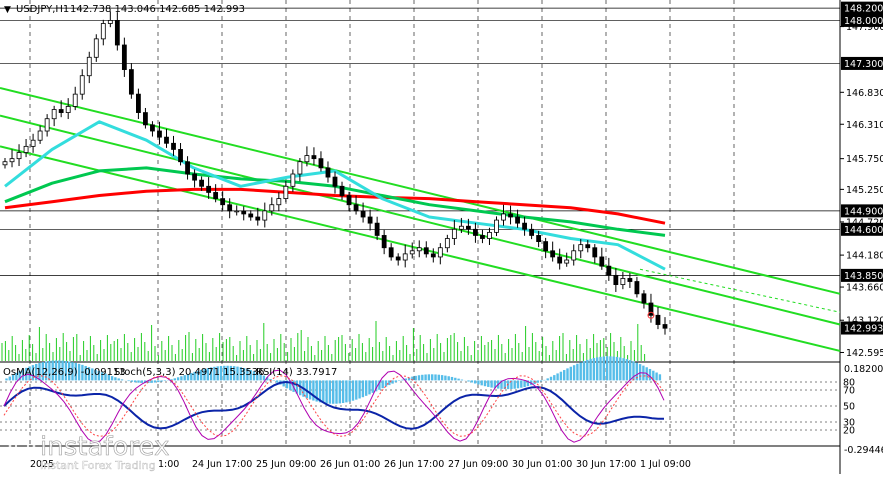 This screenshot has height=479, width=883. I want to click on watermark-brand: instaforex, so click(104, 447).